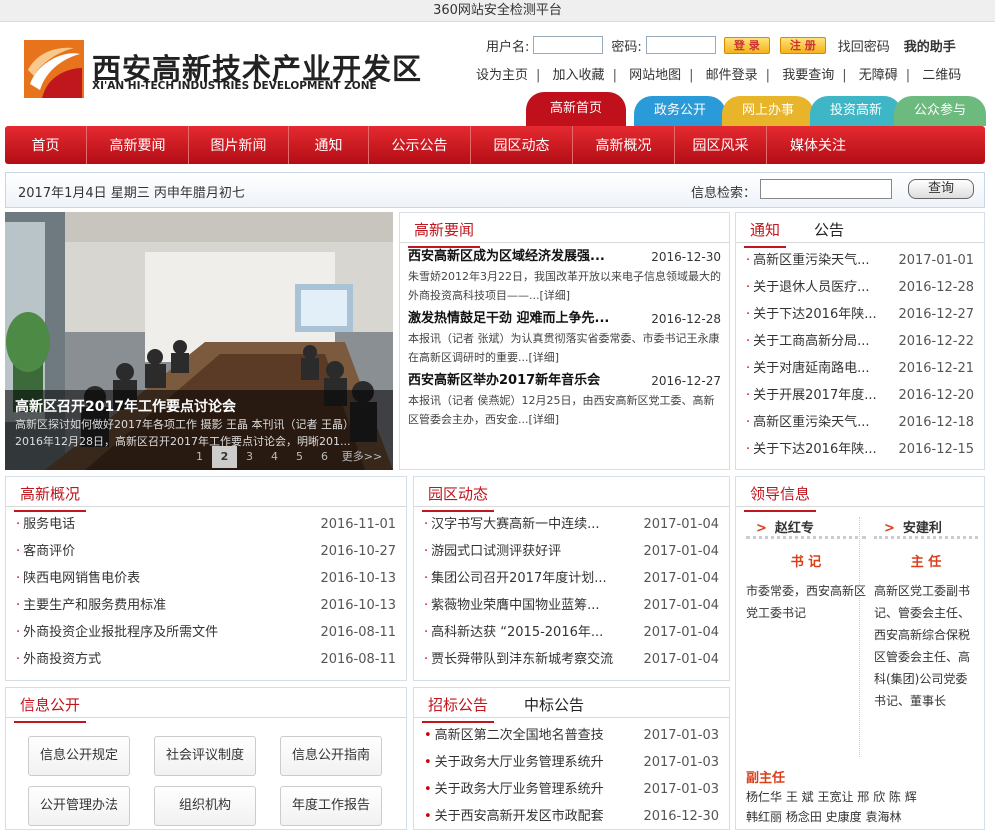 The image size is (995, 830). I want to click on slide-page-6: 6, so click(324, 457).